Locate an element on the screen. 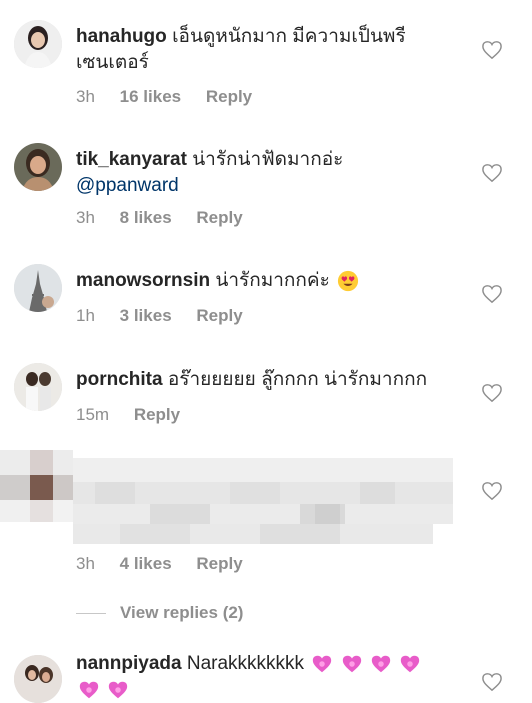  comment-text: pornchita อร๊ายยยยย ลู๊กกกก น่ารักมากกก is located at coordinates (266, 380).